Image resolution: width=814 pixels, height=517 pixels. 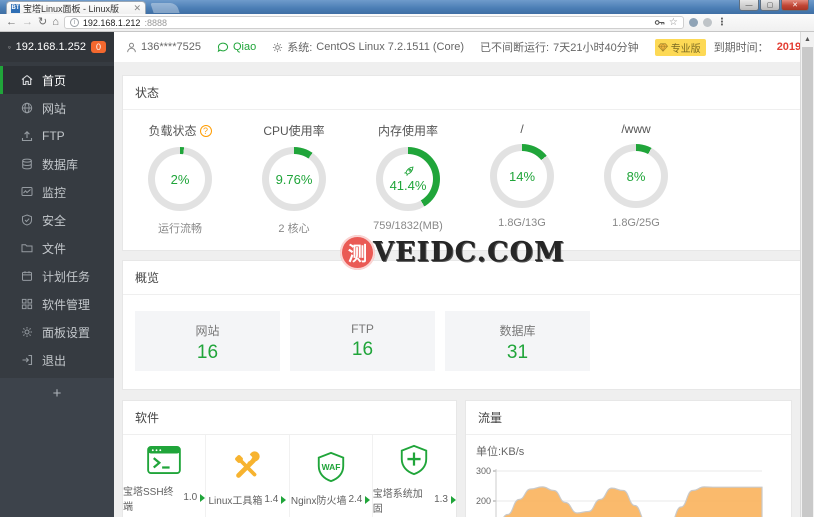 What do you see at coordinates (559, 47) in the screenshot?
I see `uptime: 已不间断运行: 7天21小时40分钟` at bounding box center [559, 47].